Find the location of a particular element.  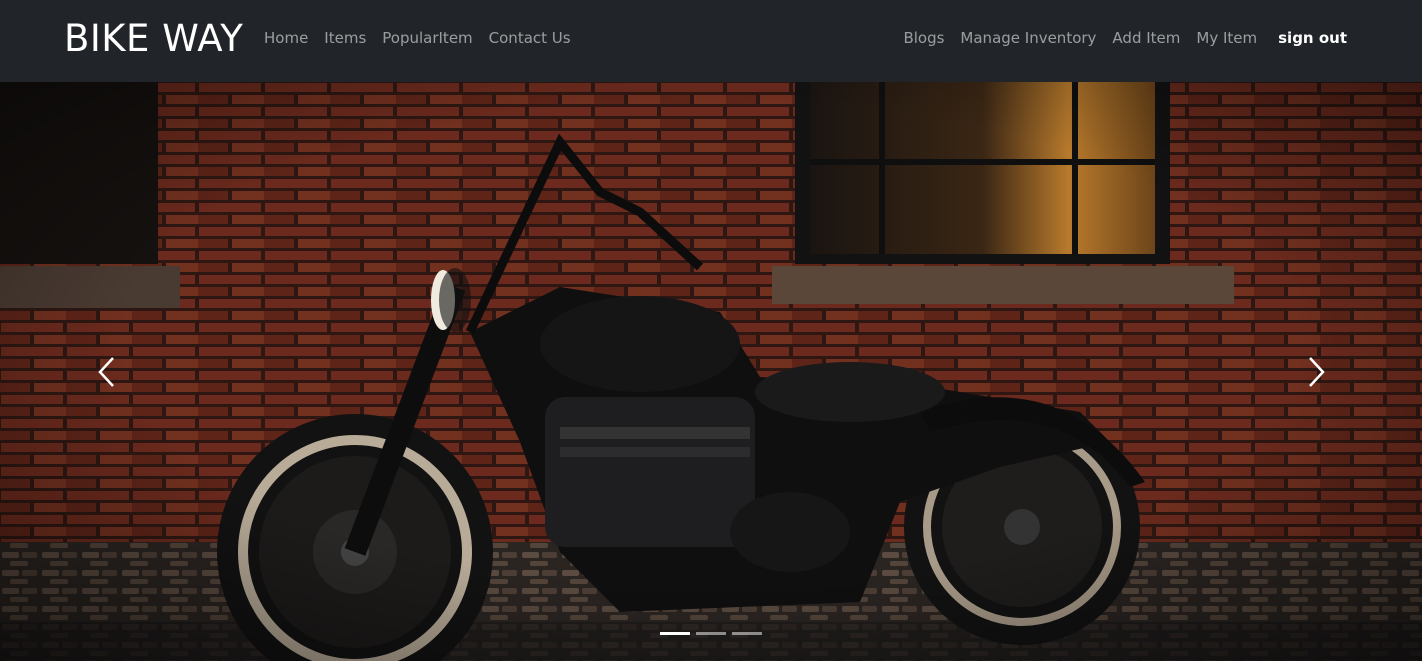

carousel-next-button is located at coordinates (1316, 372).